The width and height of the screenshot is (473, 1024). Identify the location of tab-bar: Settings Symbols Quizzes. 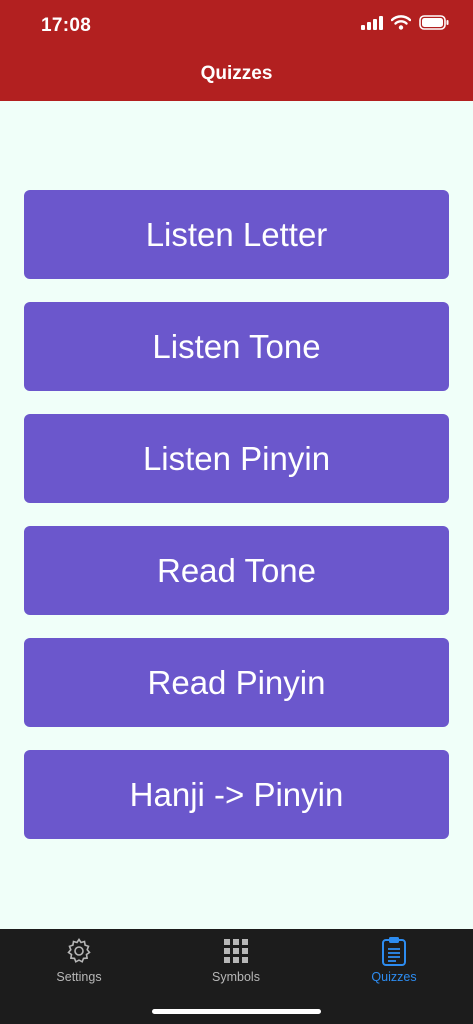
(236, 976).